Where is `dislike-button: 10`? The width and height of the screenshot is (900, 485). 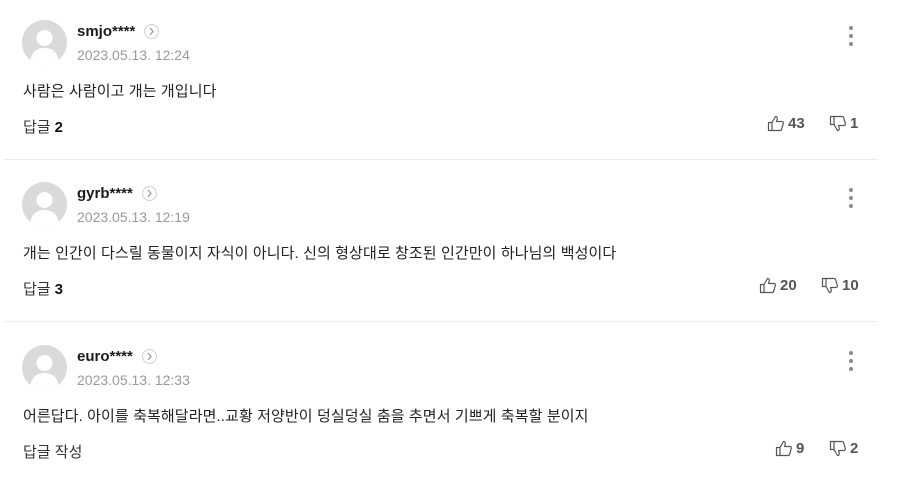
dislike-button: 10 is located at coordinates (840, 285).